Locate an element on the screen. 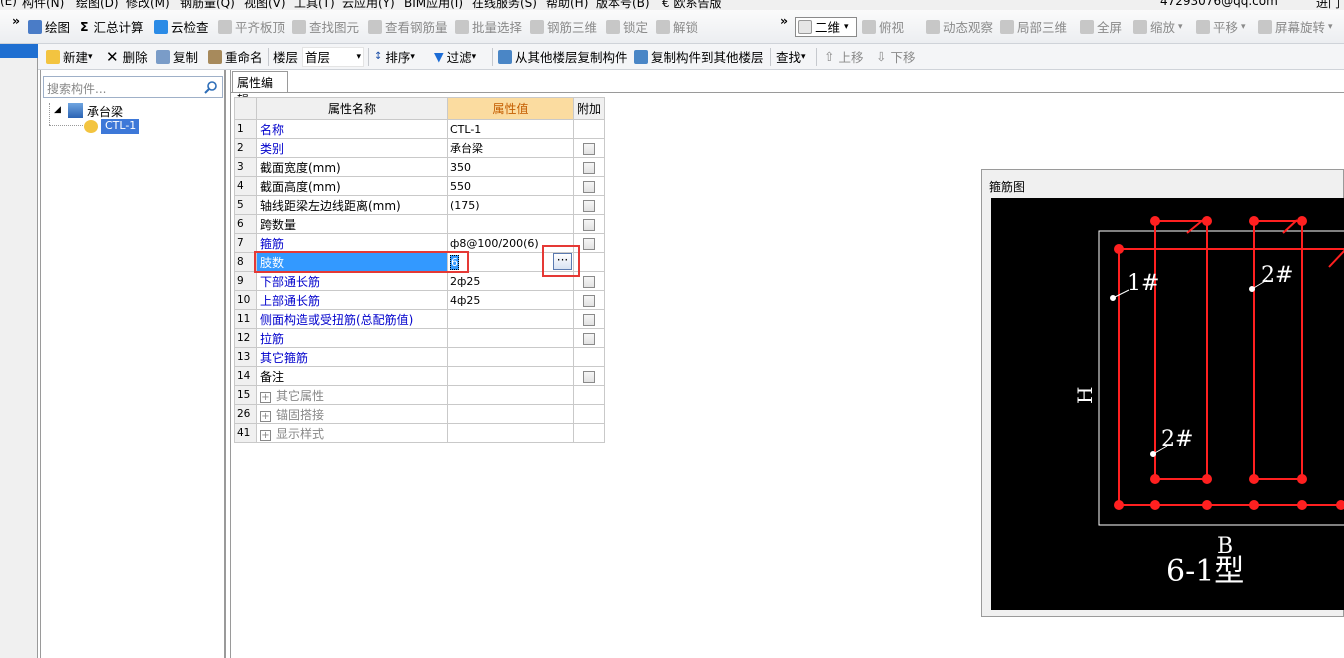 The width and height of the screenshot is (1344, 658). menu-cloud: 云应用(Y) is located at coordinates (368, 5).